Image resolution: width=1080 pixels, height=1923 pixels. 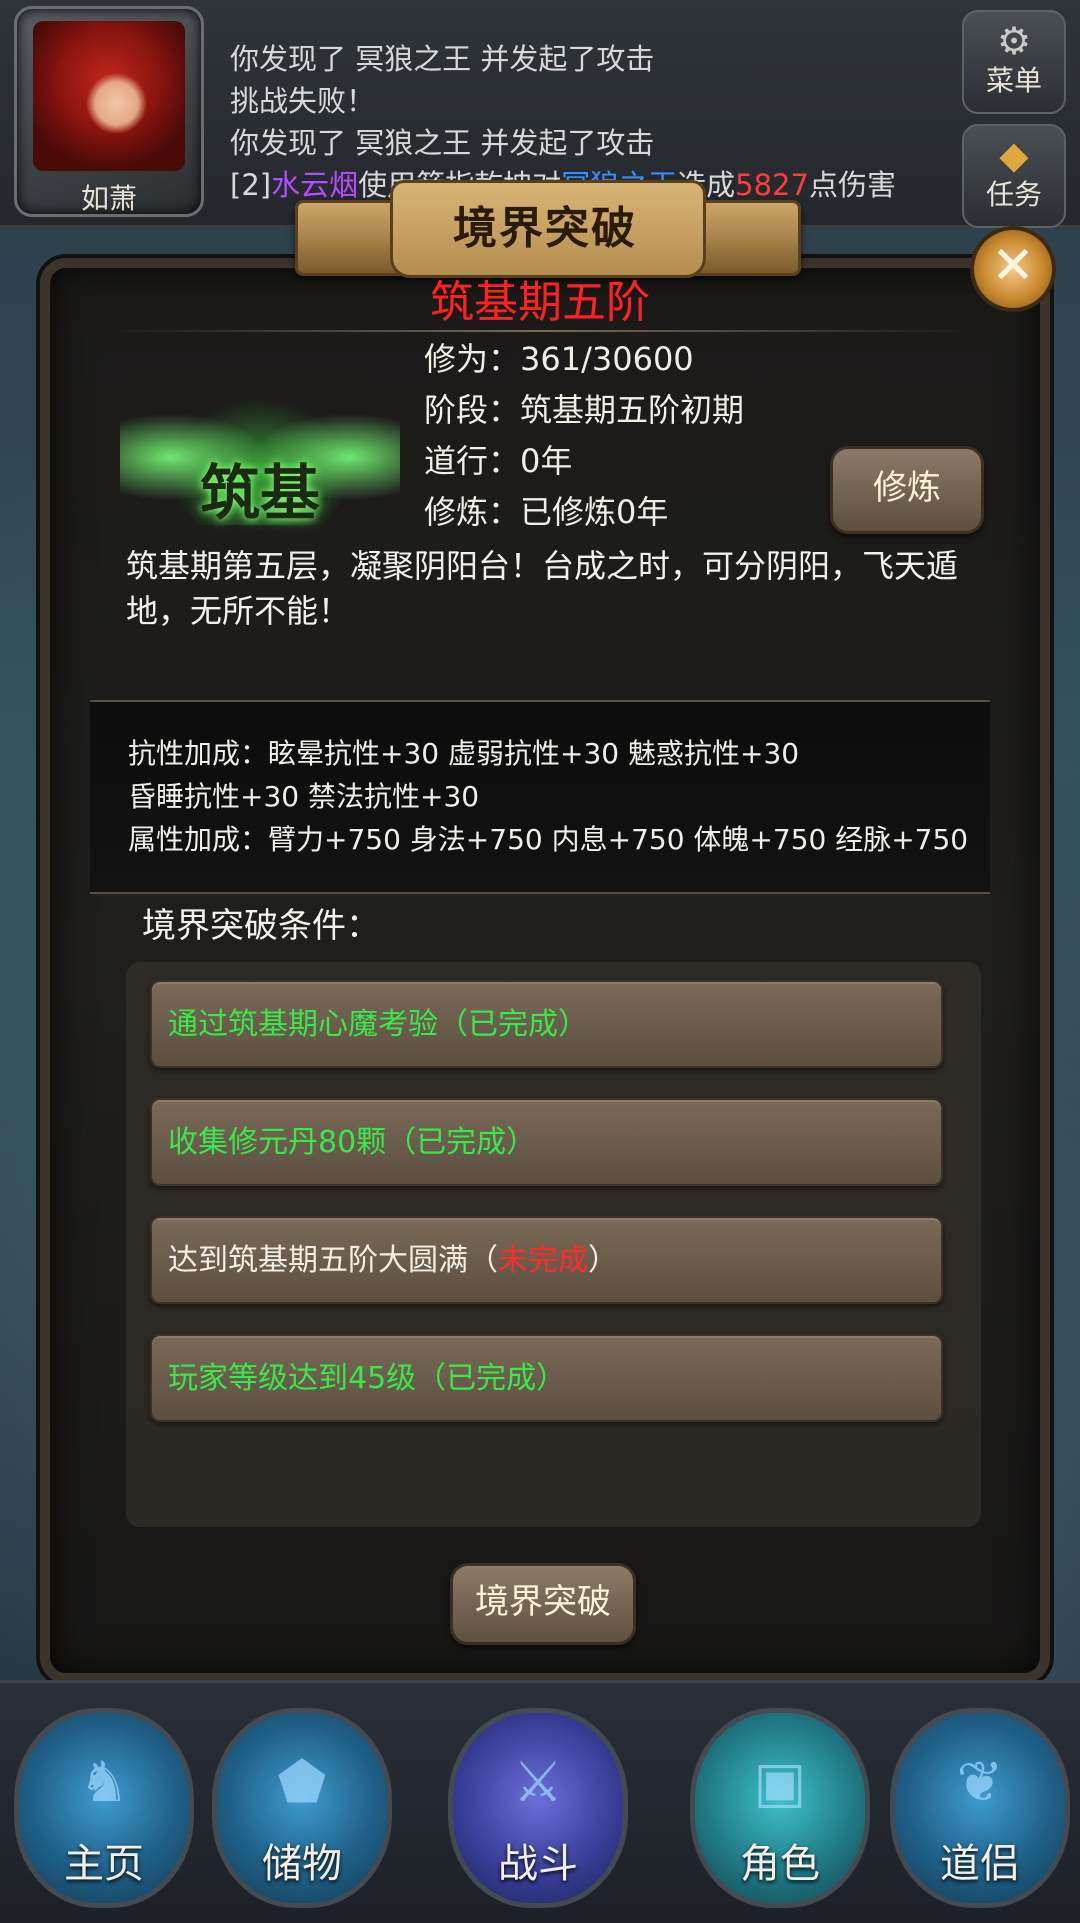 What do you see at coordinates (108, 198) in the screenshot?
I see `player-name: 如萧` at bounding box center [108, 198].